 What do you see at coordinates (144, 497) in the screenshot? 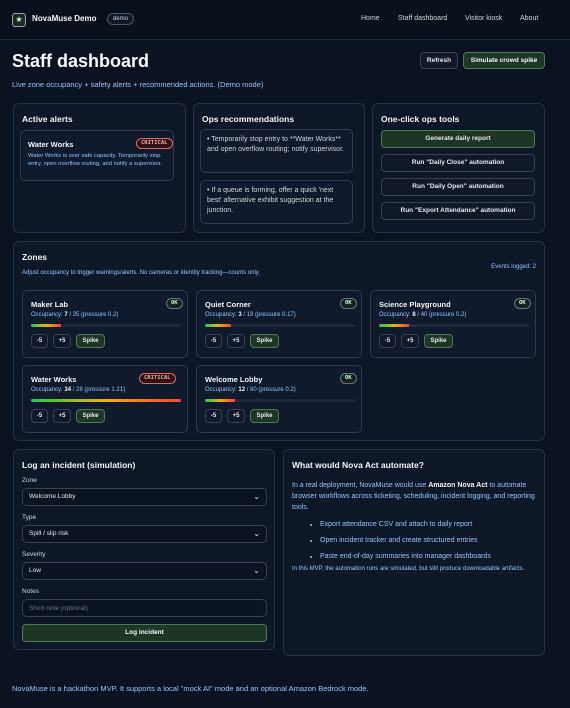
I see `zone-select: Welcome Lobby ⌄` at bounding box center [144, 497].